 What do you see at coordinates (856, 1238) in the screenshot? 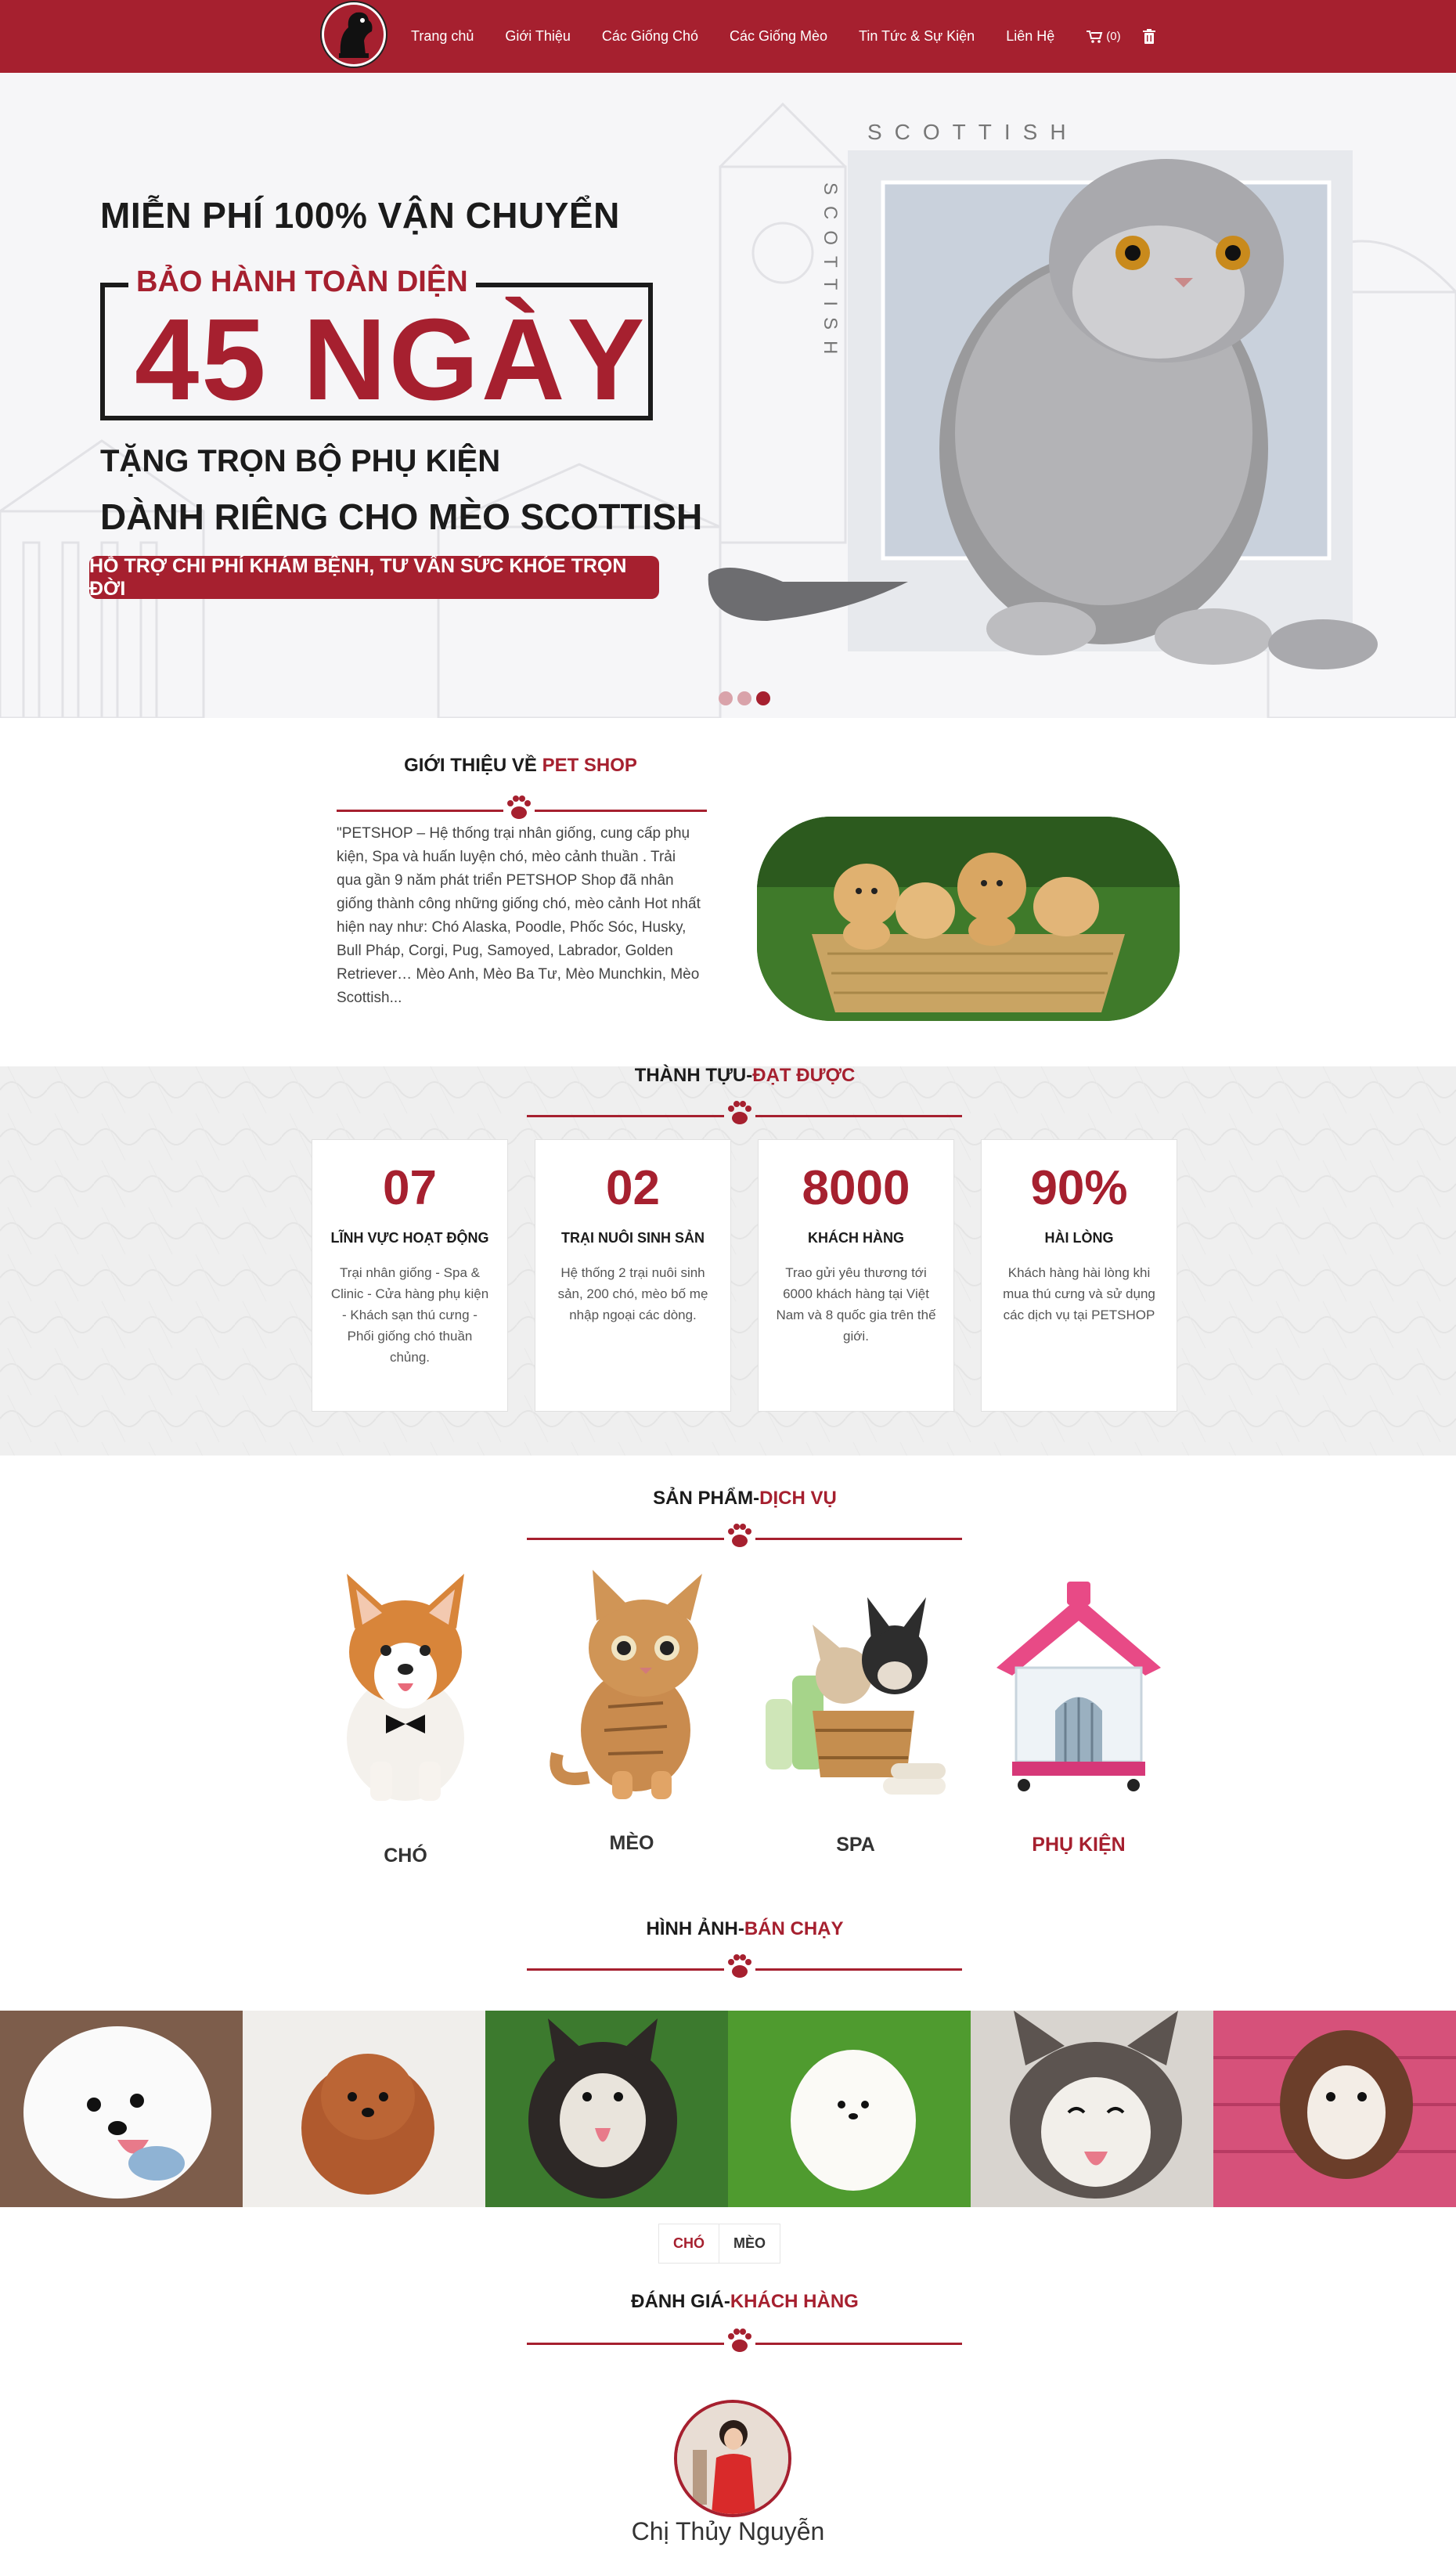
I see `stat-label: KHÁCH HÀNG` at bounding box center [856, 1238].